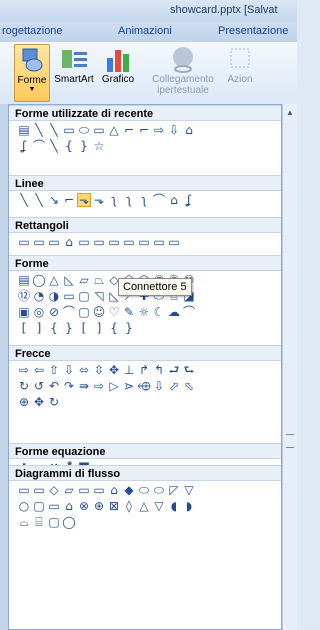 The image size is (320, 630). I want to click on shape-icon: ▷, so click(114, 386).